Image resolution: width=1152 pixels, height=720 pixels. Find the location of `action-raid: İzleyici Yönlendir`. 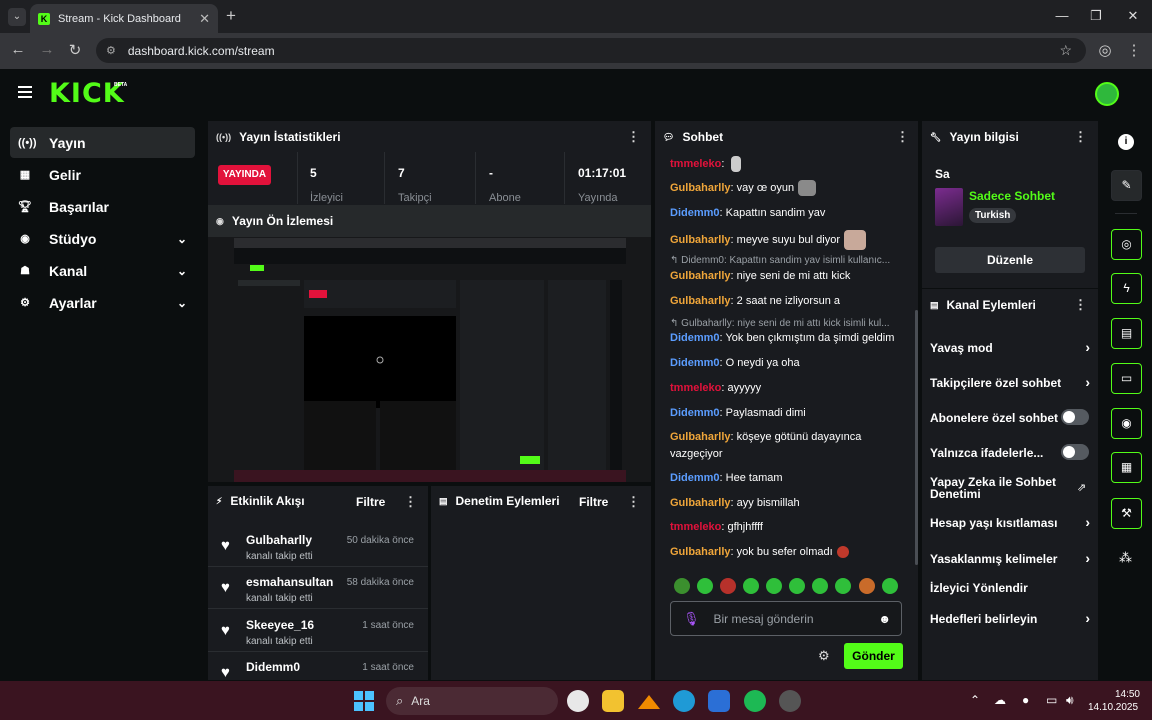

action-raid: İzleyici Yönlendir is located at coordinates (1010, 588).